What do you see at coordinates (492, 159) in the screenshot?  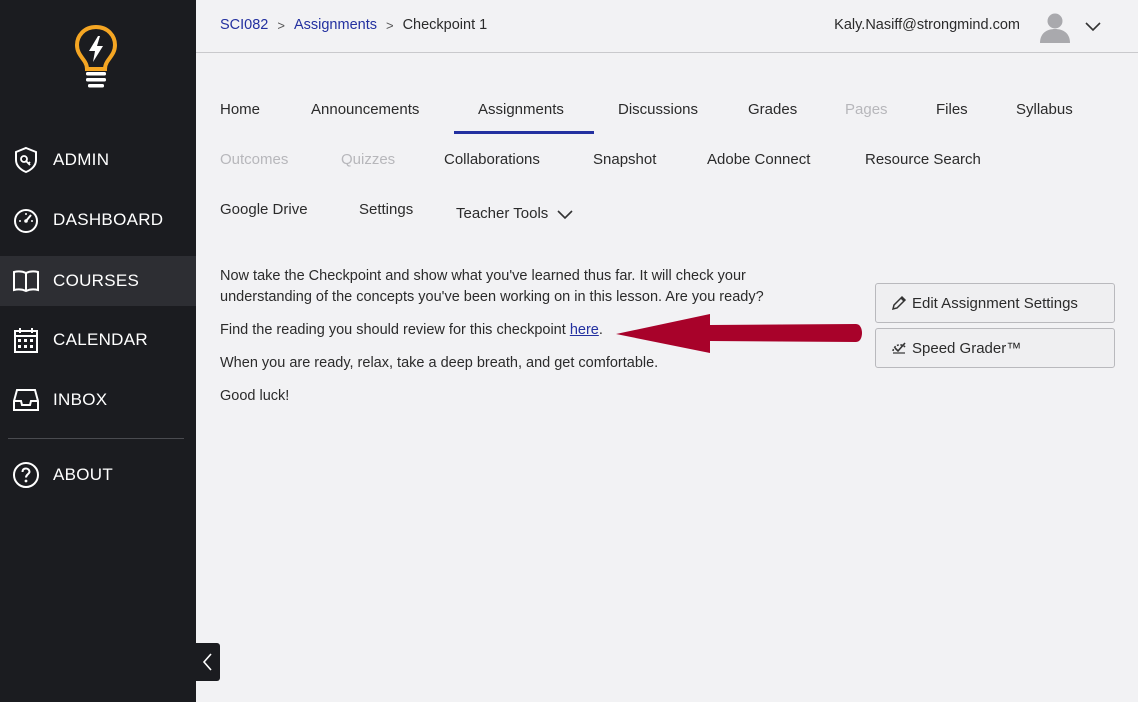 I see `tab-collaborations: Collaborations` at bounding box center [492, 159].